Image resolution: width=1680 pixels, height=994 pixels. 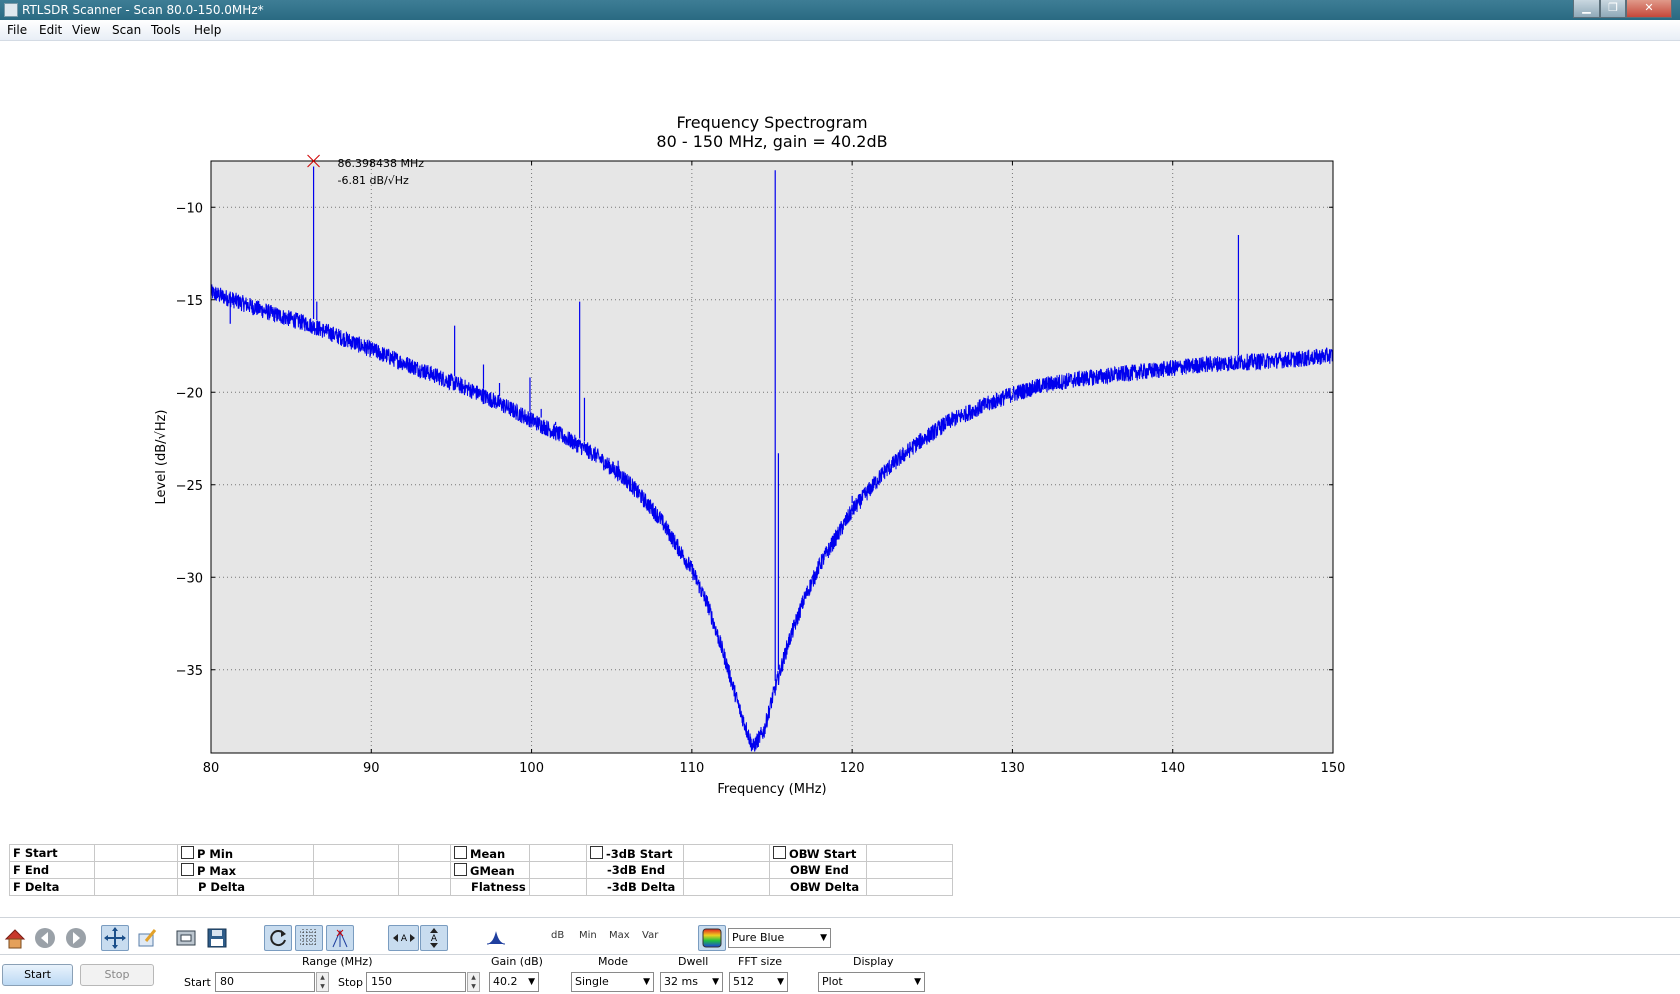 What do you see at coordinates (557, 935) in the screenshot?
I see `db-toggle: dB` at bounding box center [557, 935].